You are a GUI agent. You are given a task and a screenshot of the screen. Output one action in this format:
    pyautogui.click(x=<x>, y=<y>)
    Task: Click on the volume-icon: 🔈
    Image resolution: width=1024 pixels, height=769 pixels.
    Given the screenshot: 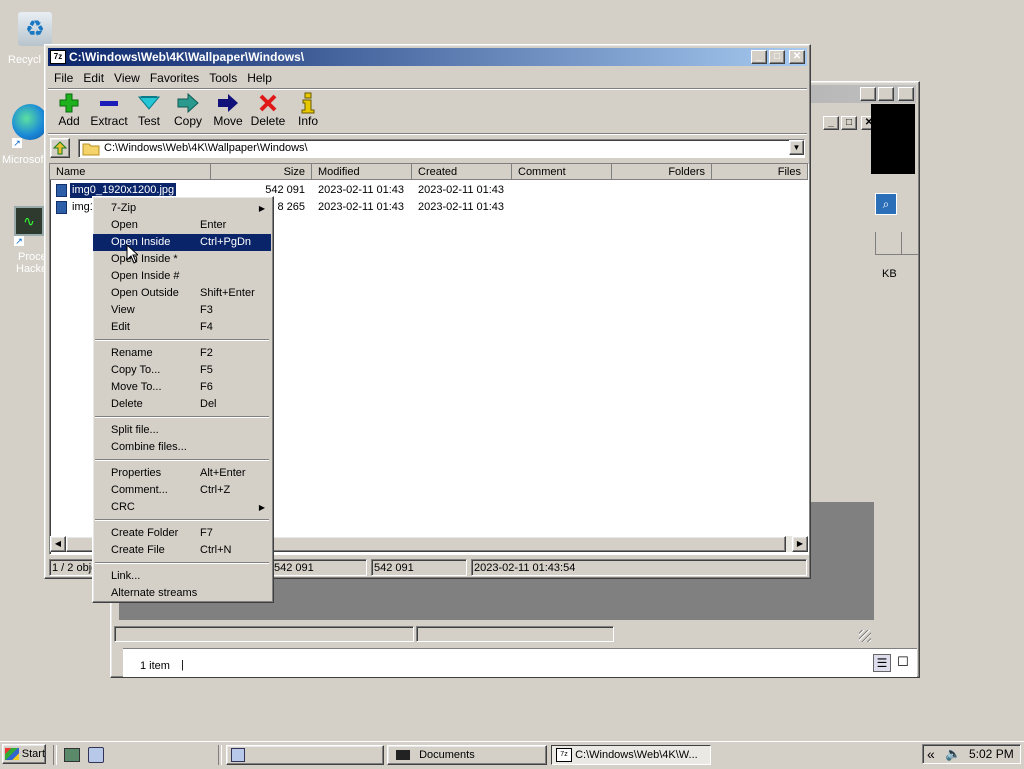 What is the action you would take?
    pyautogui.click(x=953, y=754)
    